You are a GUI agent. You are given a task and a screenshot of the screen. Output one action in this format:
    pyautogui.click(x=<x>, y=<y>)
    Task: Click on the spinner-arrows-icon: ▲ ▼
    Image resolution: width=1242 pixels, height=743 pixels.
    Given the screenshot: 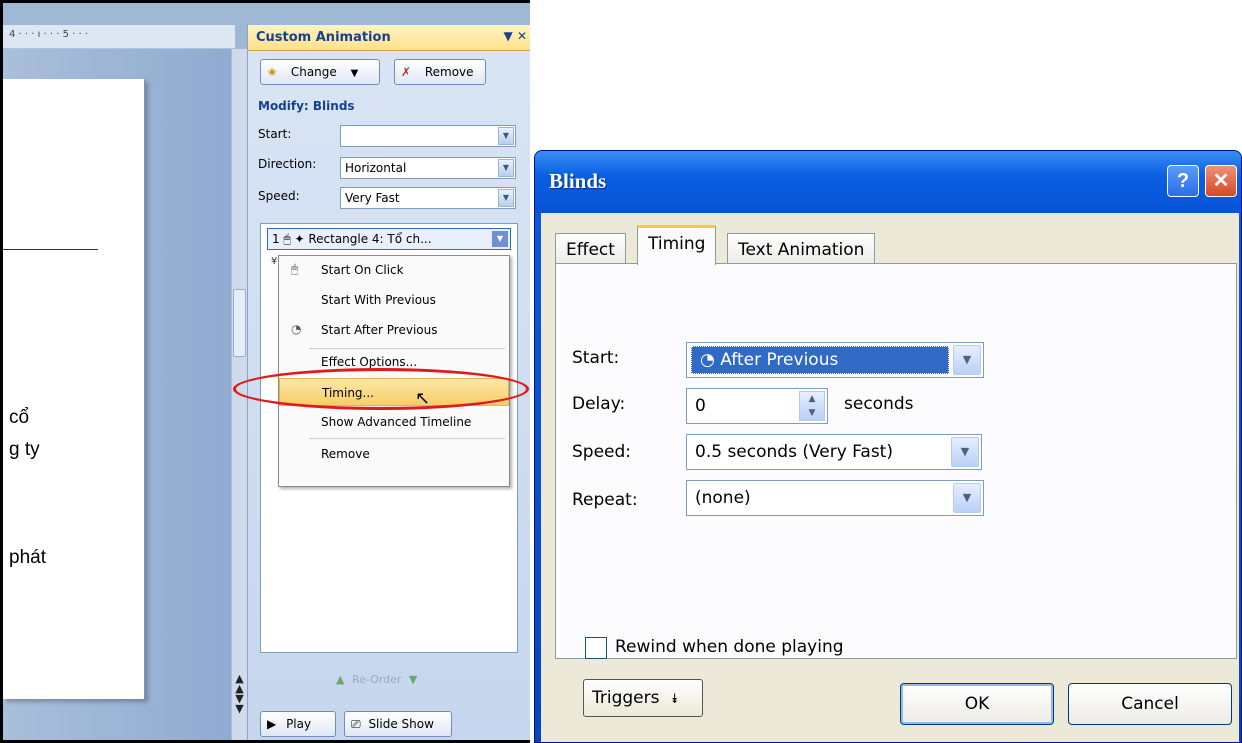 What is the action you would take?
    pyautogui.click(x=812, y=406)
    